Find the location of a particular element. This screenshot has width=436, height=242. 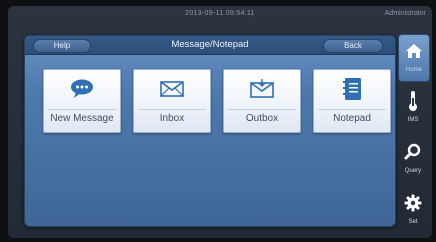

sidebar-item-ims: IMS is located at coordinates (413, 108).